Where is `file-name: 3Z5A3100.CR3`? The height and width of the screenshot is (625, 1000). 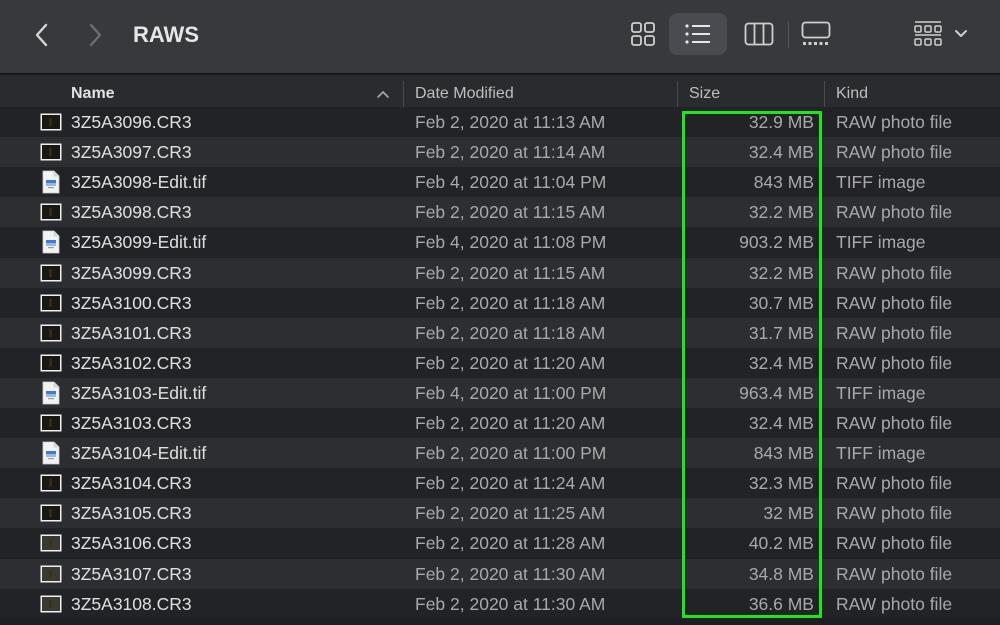
file-name: 3Z5A3100.CR3 is located at coordinates (131, 302).